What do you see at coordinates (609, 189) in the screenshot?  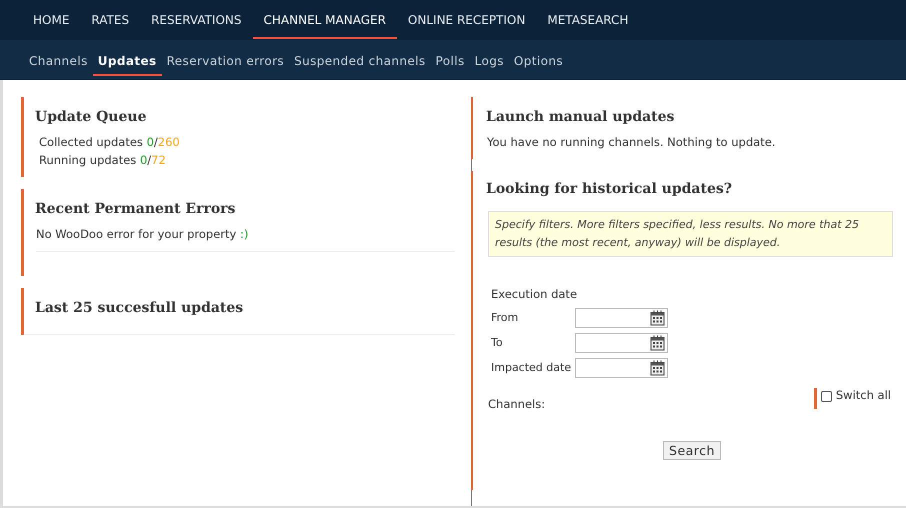 I see `section-title: Looking for historical updates?` at bounding box center [609, 189].